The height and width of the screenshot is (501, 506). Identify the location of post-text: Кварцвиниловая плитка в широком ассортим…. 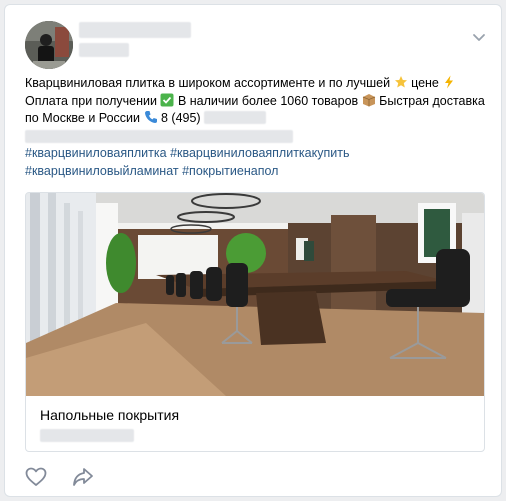
(257, 101).